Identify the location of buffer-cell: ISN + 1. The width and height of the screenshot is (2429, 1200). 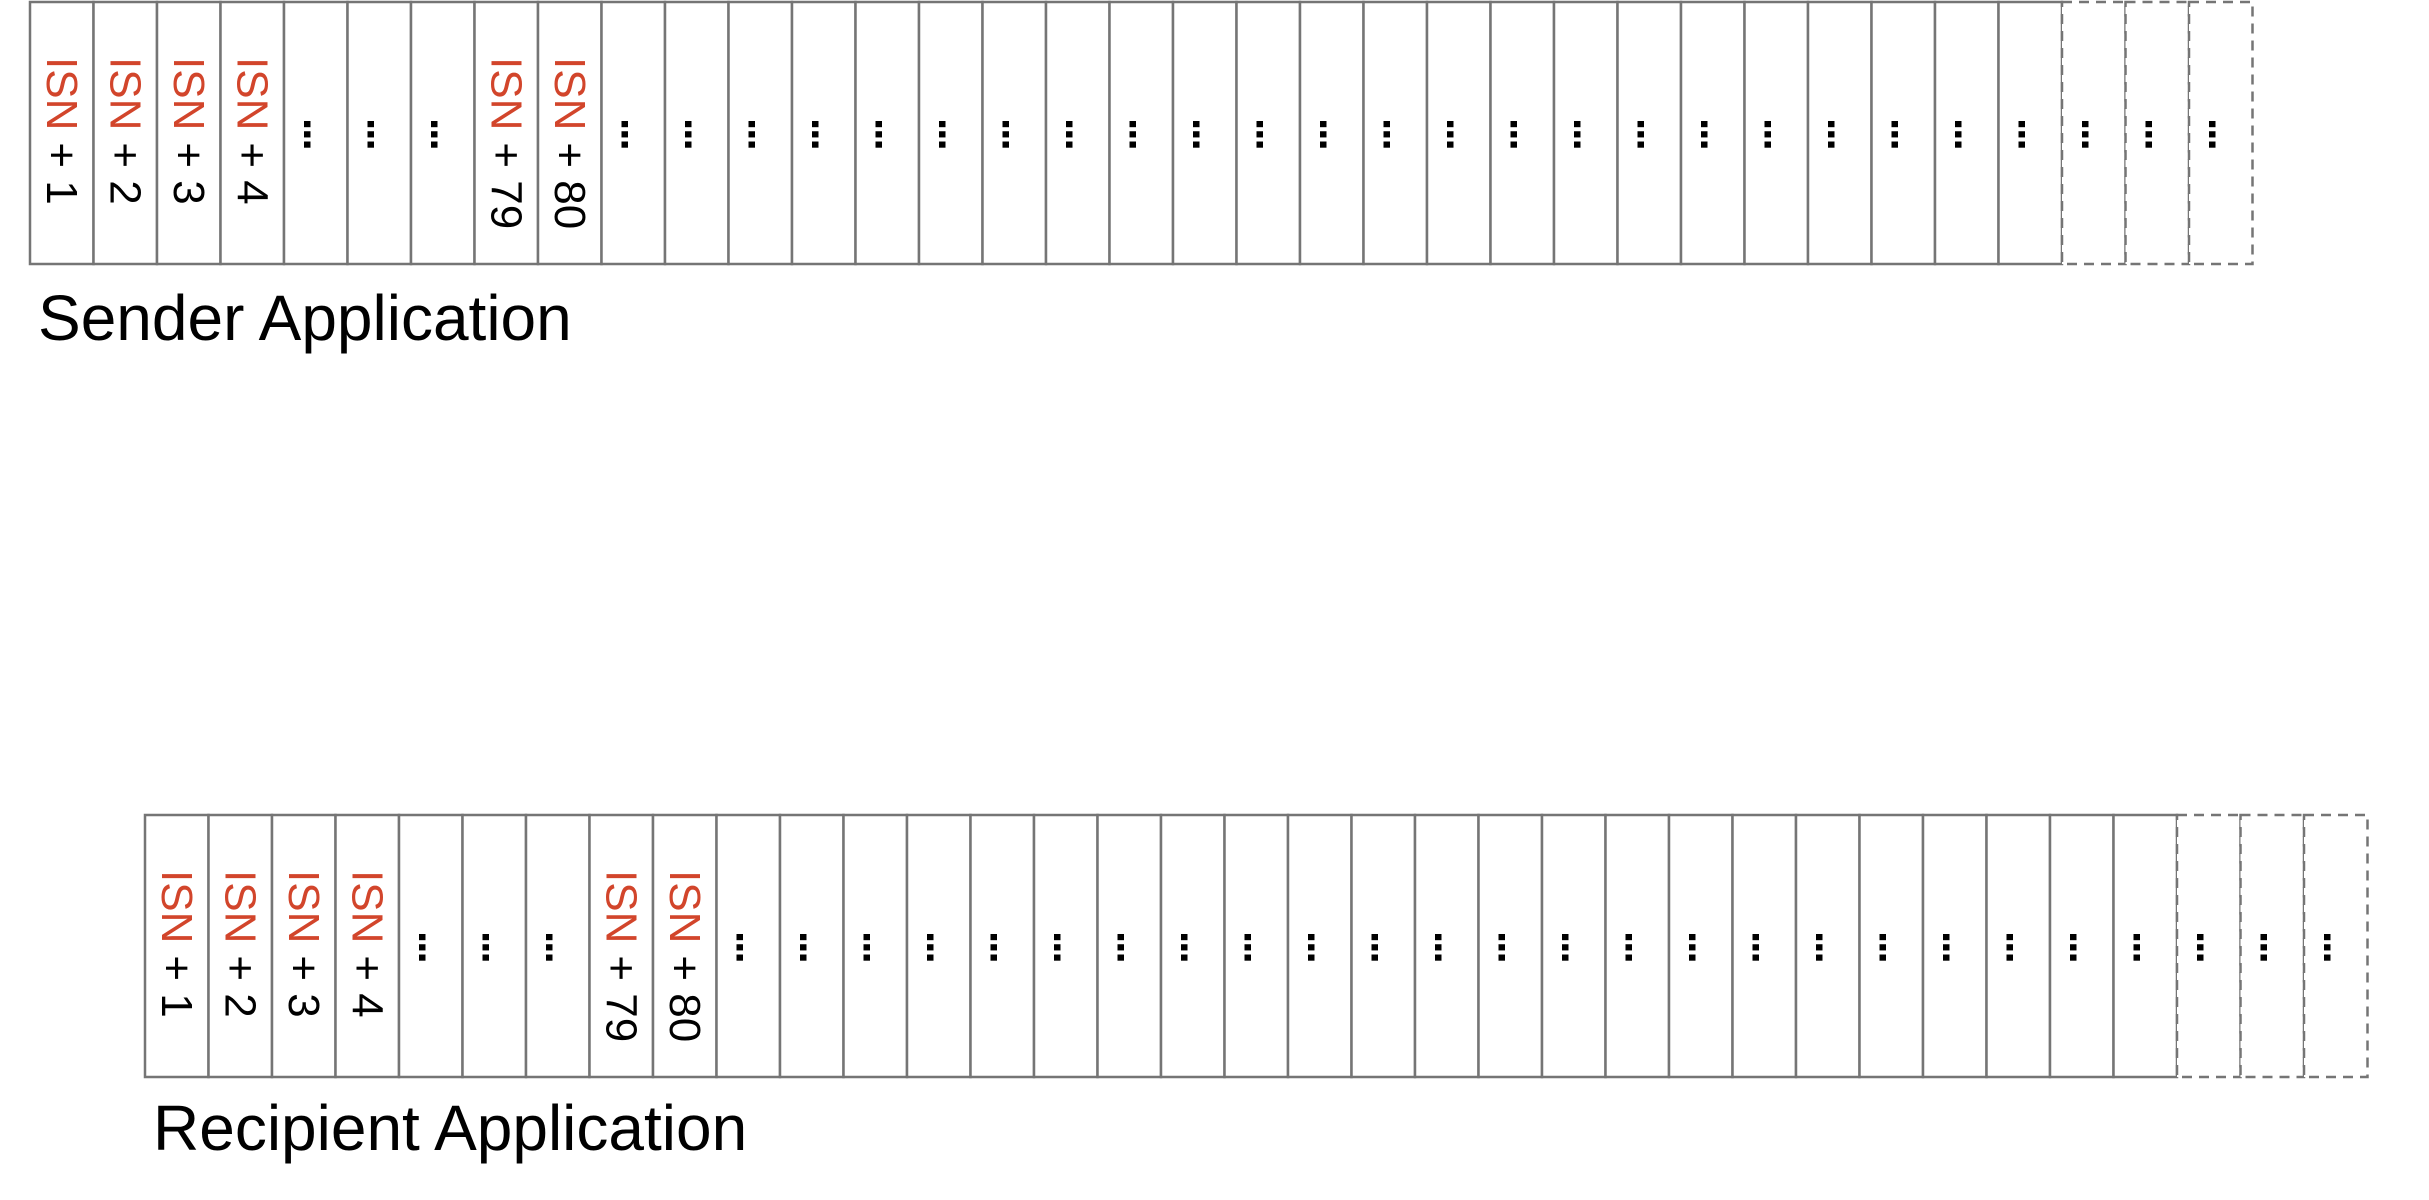
(61, 133).